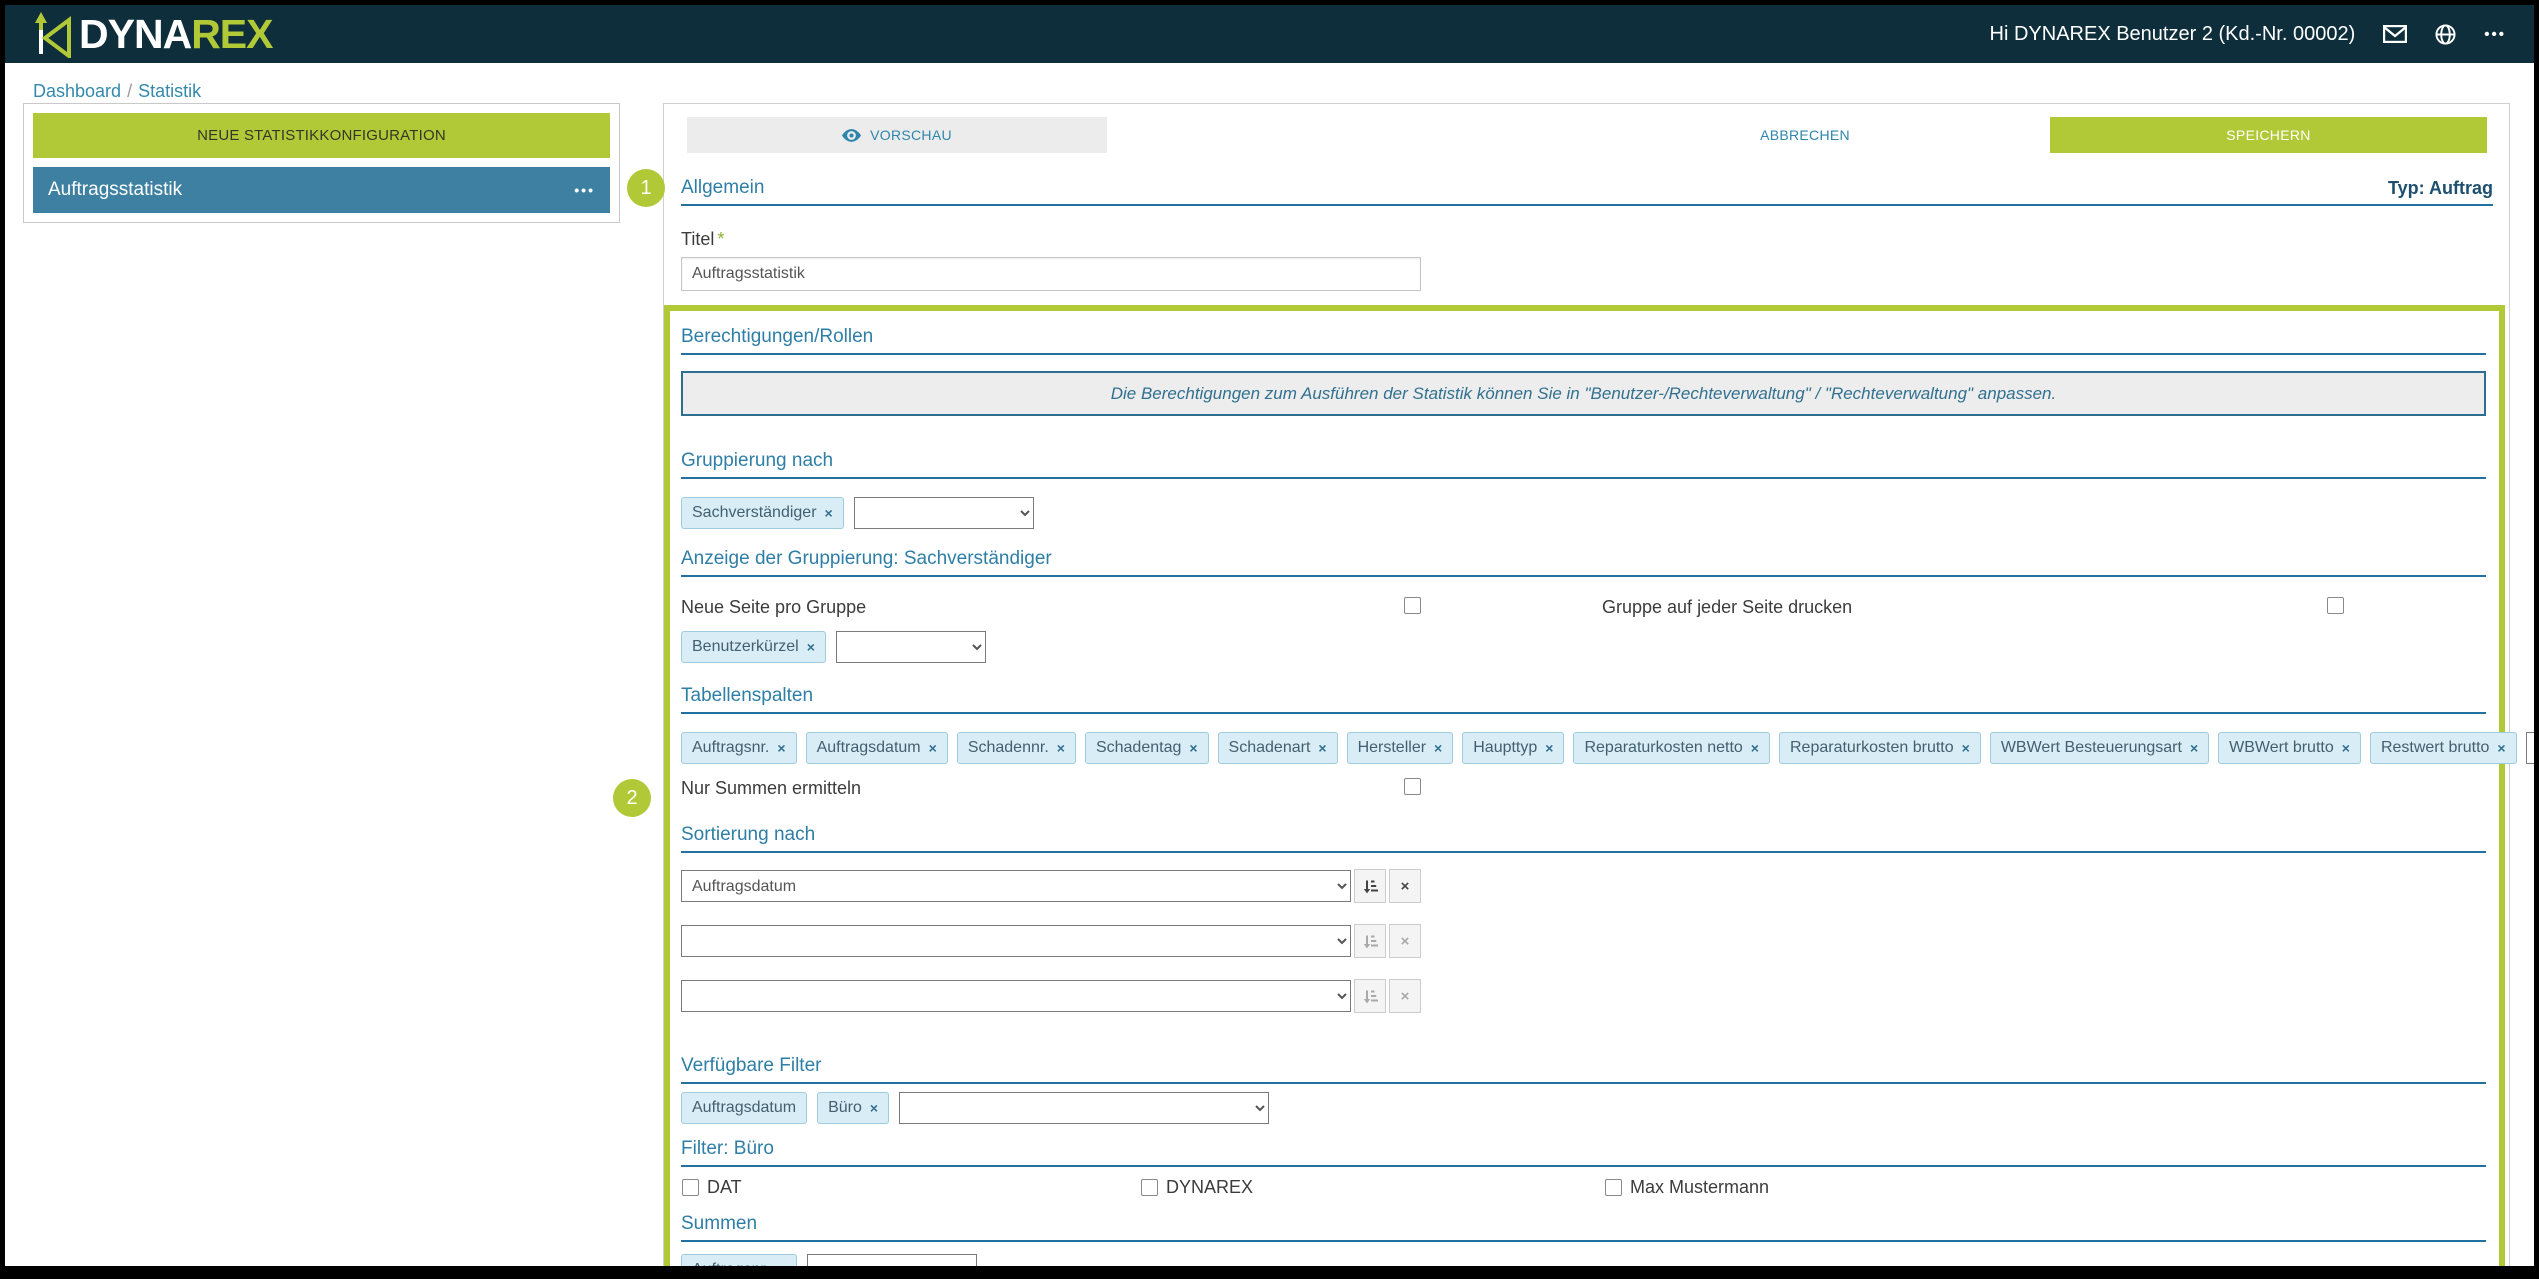  Describe the element at coordinates (77, 91) in the screenshot. I see `breadcrumb-dashboard-link: Dashboard` at that location.